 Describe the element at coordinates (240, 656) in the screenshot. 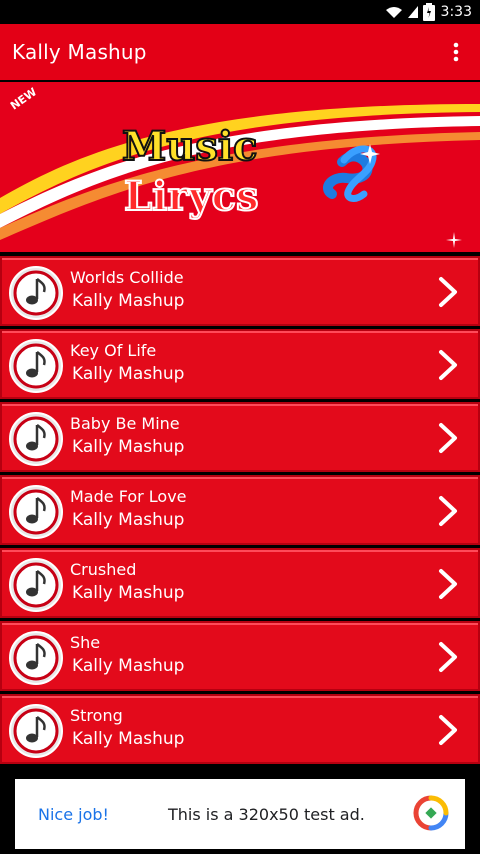

I see `song-row: She Kally Mashup` at that location.